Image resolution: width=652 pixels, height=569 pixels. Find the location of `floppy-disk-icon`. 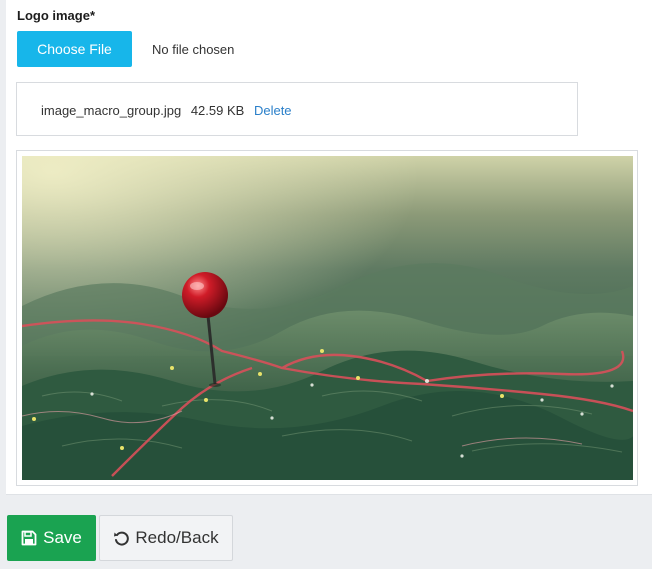

floppy-disk-icon is located at coordinates (29, 538).